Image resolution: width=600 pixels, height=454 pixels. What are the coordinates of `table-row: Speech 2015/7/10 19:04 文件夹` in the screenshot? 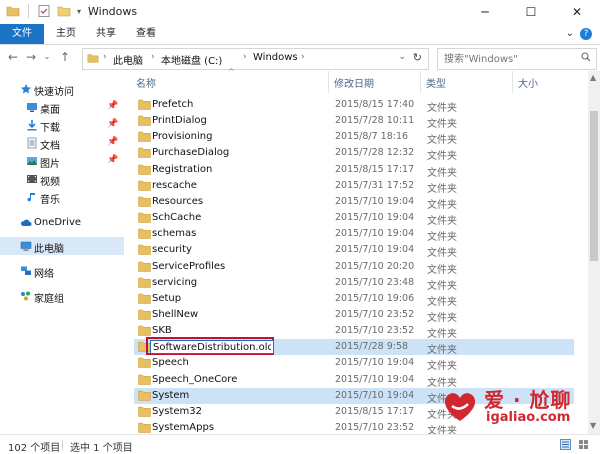 It's located at (354, 363).